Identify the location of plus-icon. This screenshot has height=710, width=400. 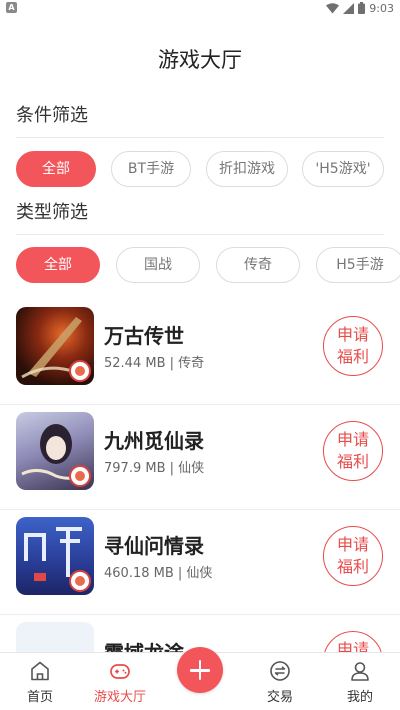
(200, 670).